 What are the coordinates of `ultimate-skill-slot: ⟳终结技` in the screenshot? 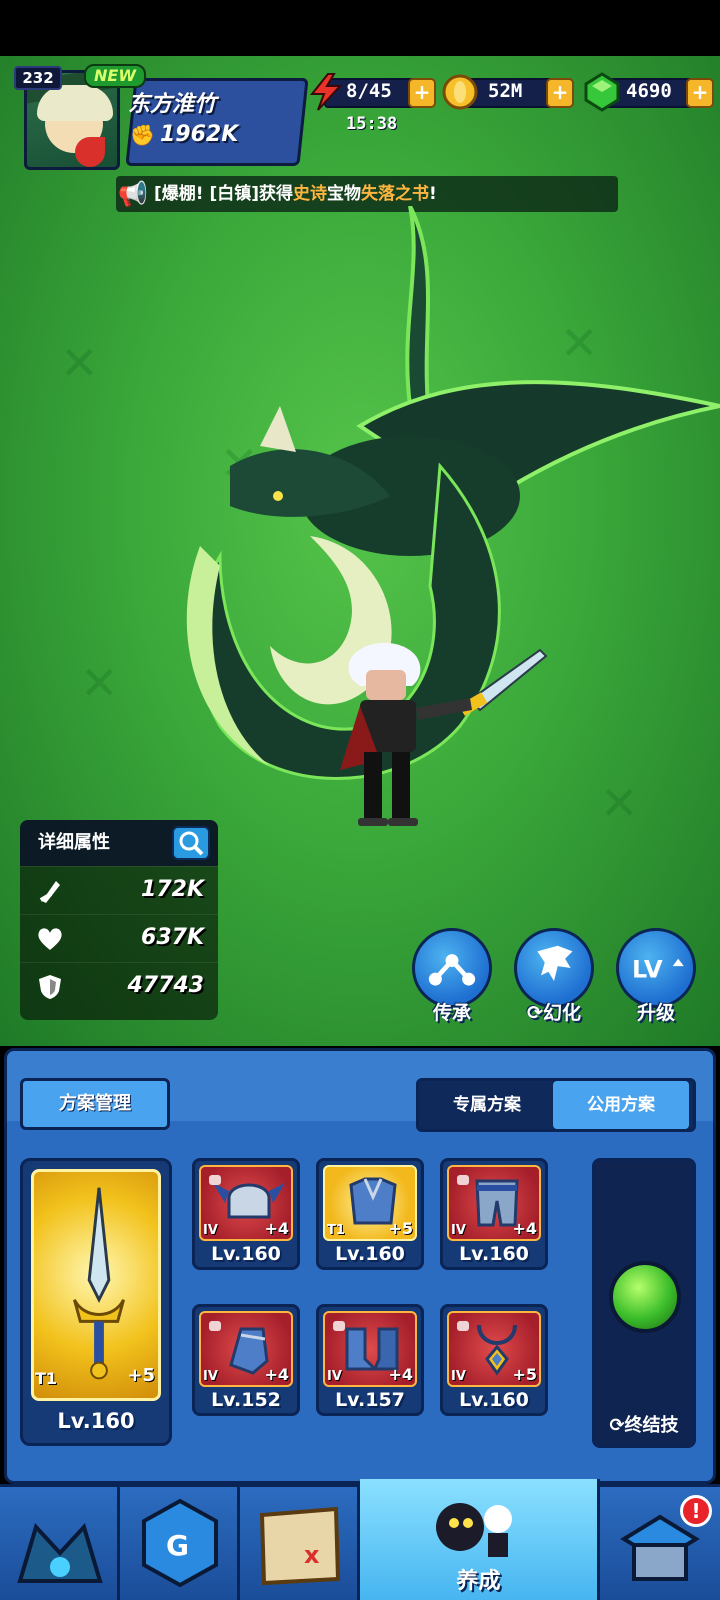 It's located at (644, 1303).